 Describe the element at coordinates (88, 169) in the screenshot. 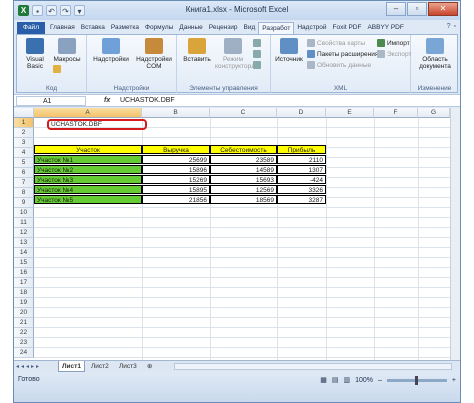

I see `plot-name-cell: Участок №2` at that location.